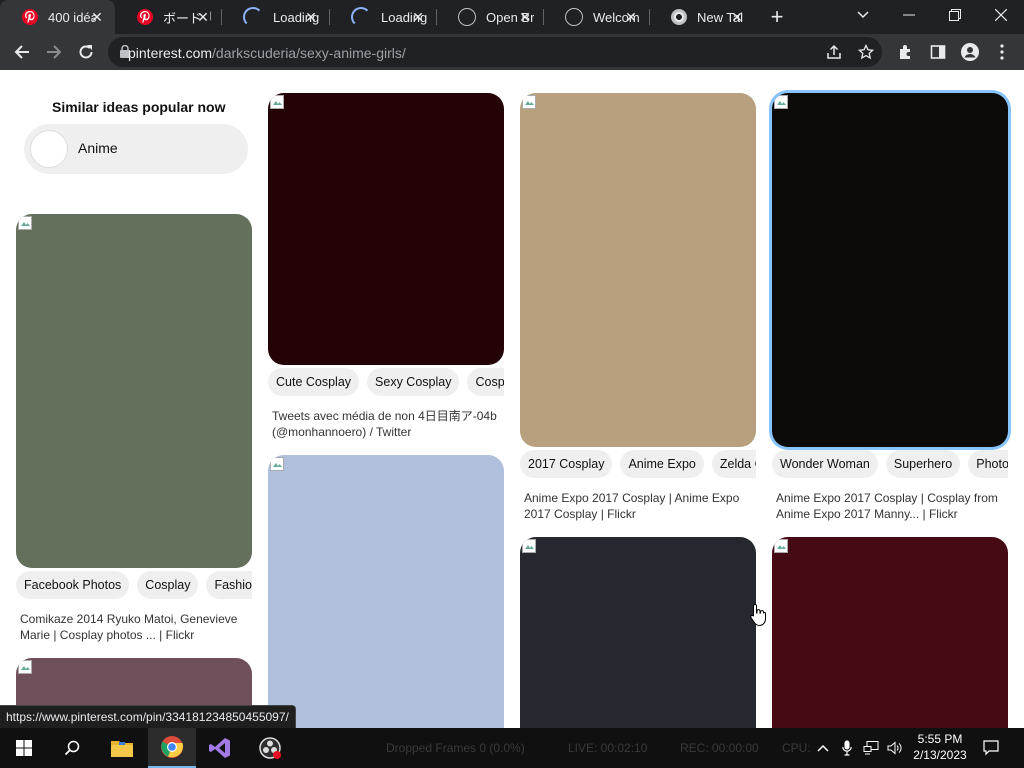 This screenshot has height=768, width=1024. What do you see at coordinates (940, 747) in the screenshot?
I see `system-clock: 5:55 PM 2/13/2023` at bounding box center [940, 747].